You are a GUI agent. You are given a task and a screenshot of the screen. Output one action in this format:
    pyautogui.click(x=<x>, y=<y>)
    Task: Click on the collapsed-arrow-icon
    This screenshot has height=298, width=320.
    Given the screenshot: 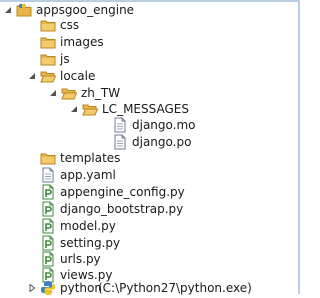 What is the action you would take?
    pyautogui.click(x=32, y=288)
    